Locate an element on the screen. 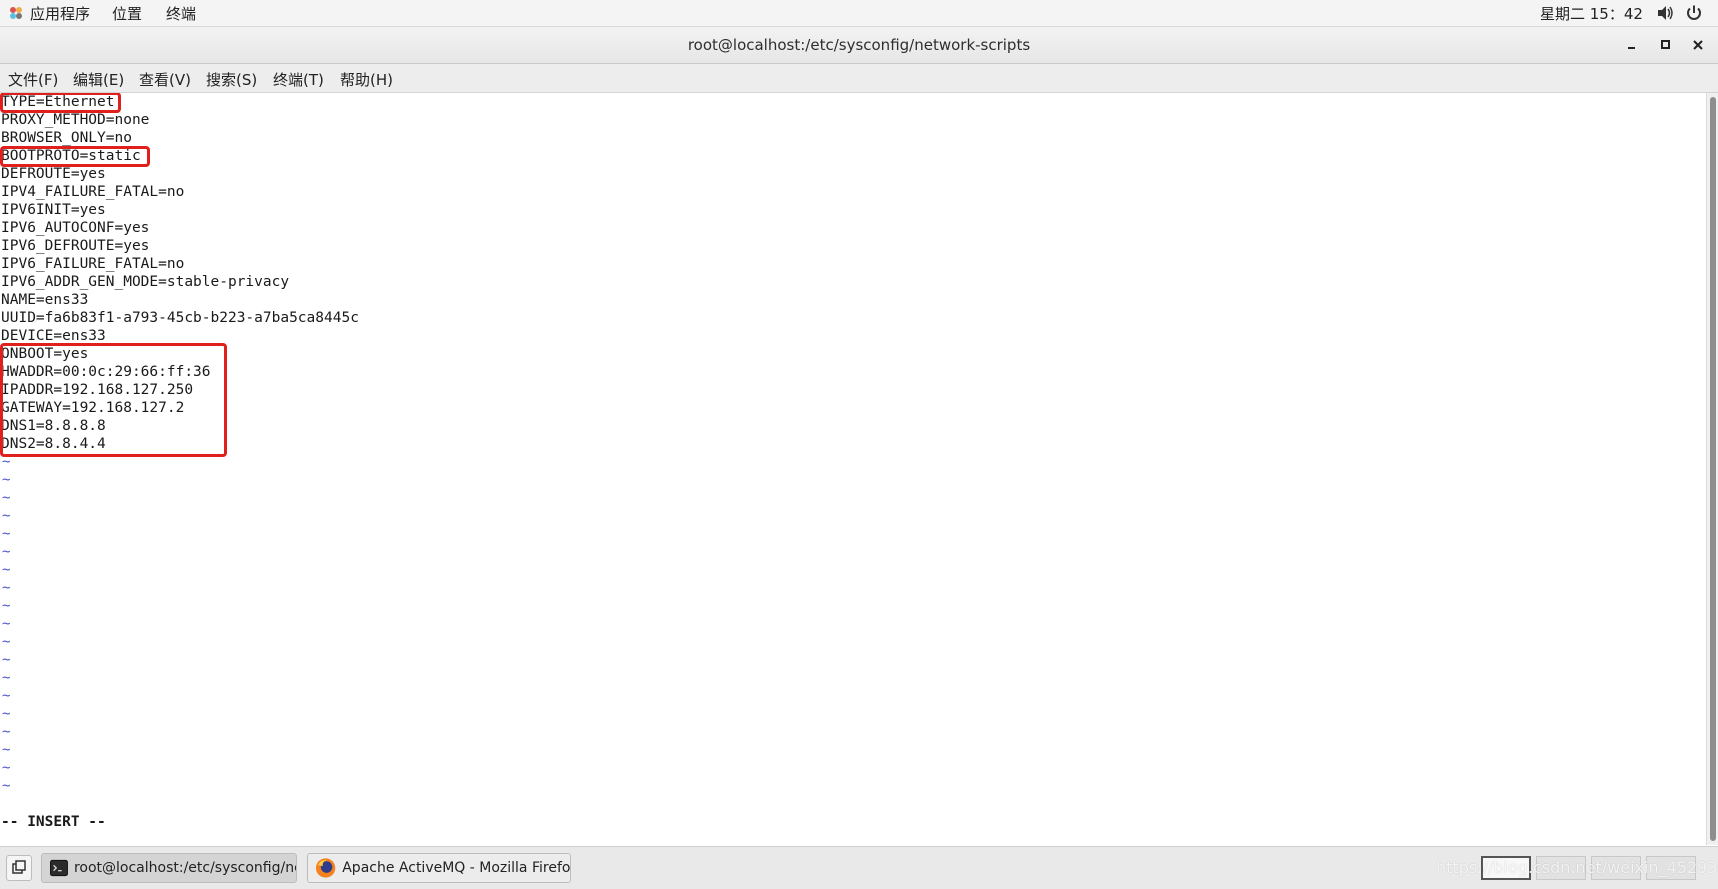  file-line: HWADDR=00:0c:29:66:ff:36 is located at coordinates (106, 372).